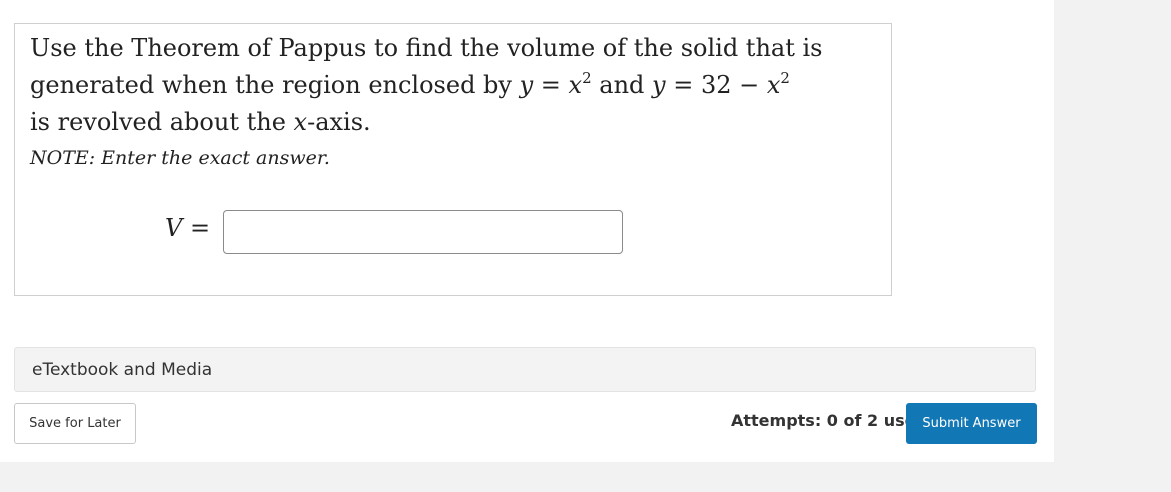 Image resolution: width=1171 pixels, height=492 pixels. I want to click on eq2-var: x, so click(773, 85).